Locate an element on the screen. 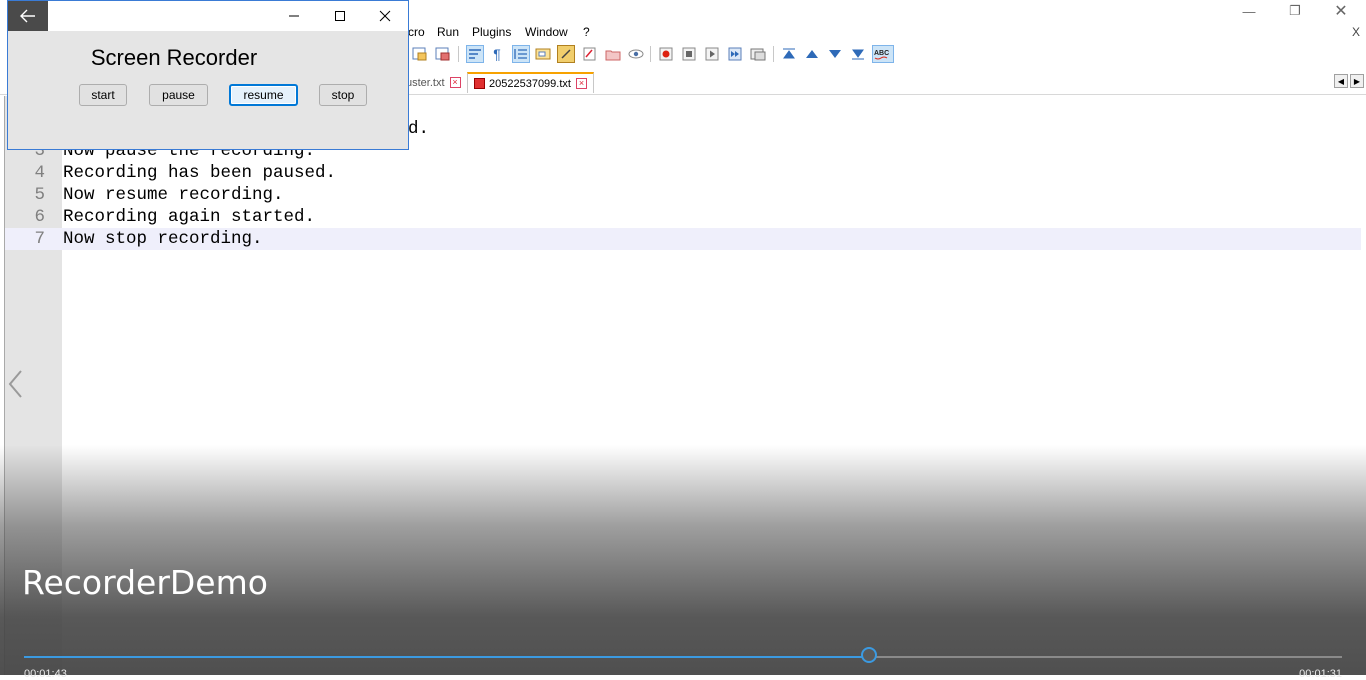 The height and width of the screenshot is (680, 1366). stop-button: stop is located at coordinates (343, 95).